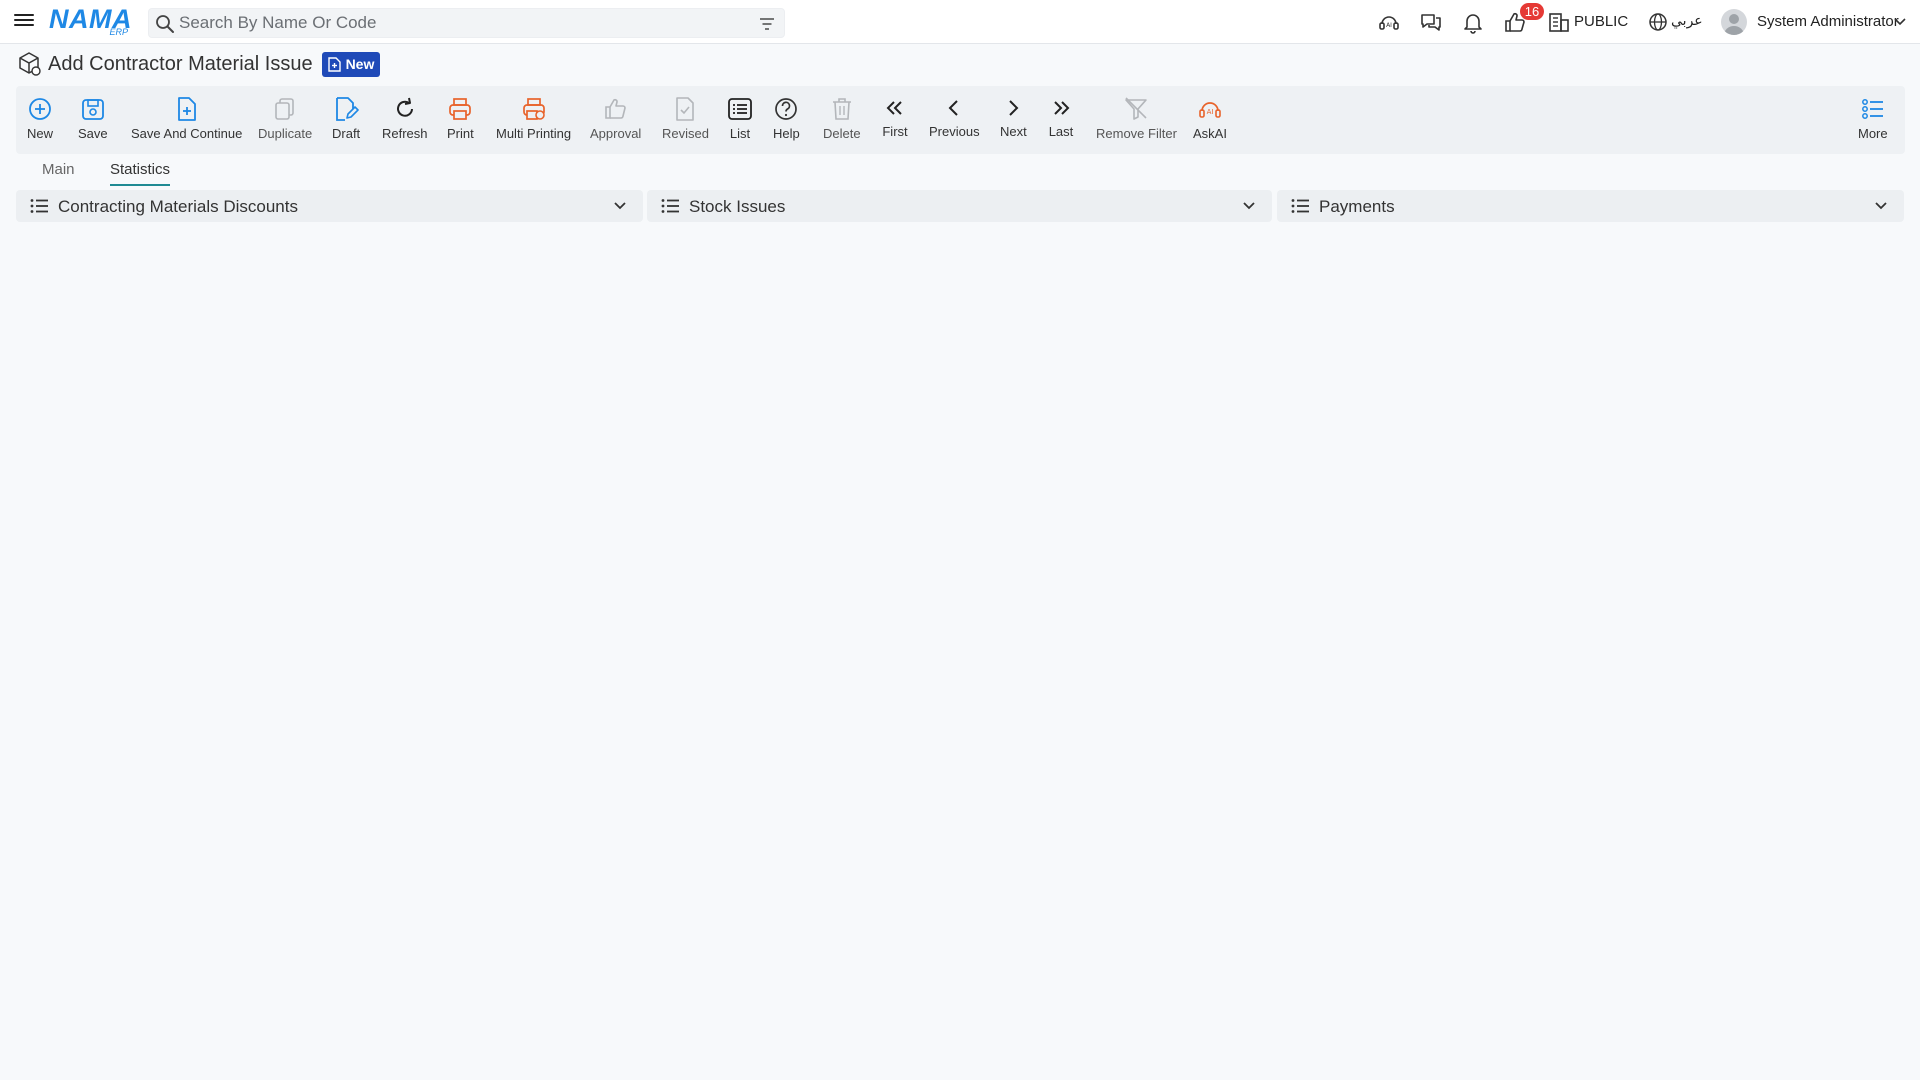  I want to click on panel-payments: Payments, so click(1590, 206).